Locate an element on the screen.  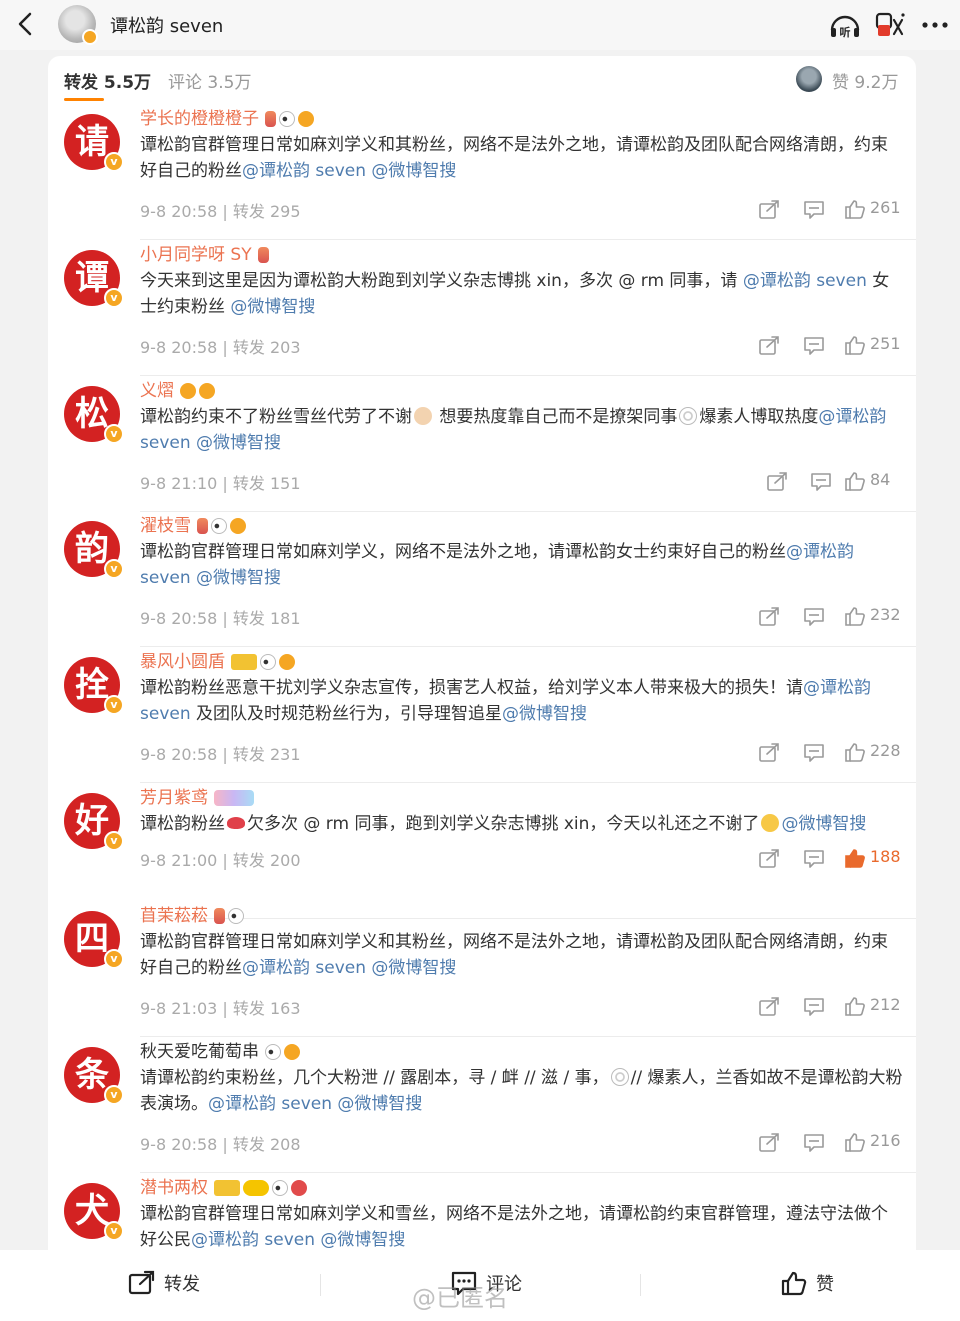
thumbs-up-icon is located at coordinates (794, 1283).